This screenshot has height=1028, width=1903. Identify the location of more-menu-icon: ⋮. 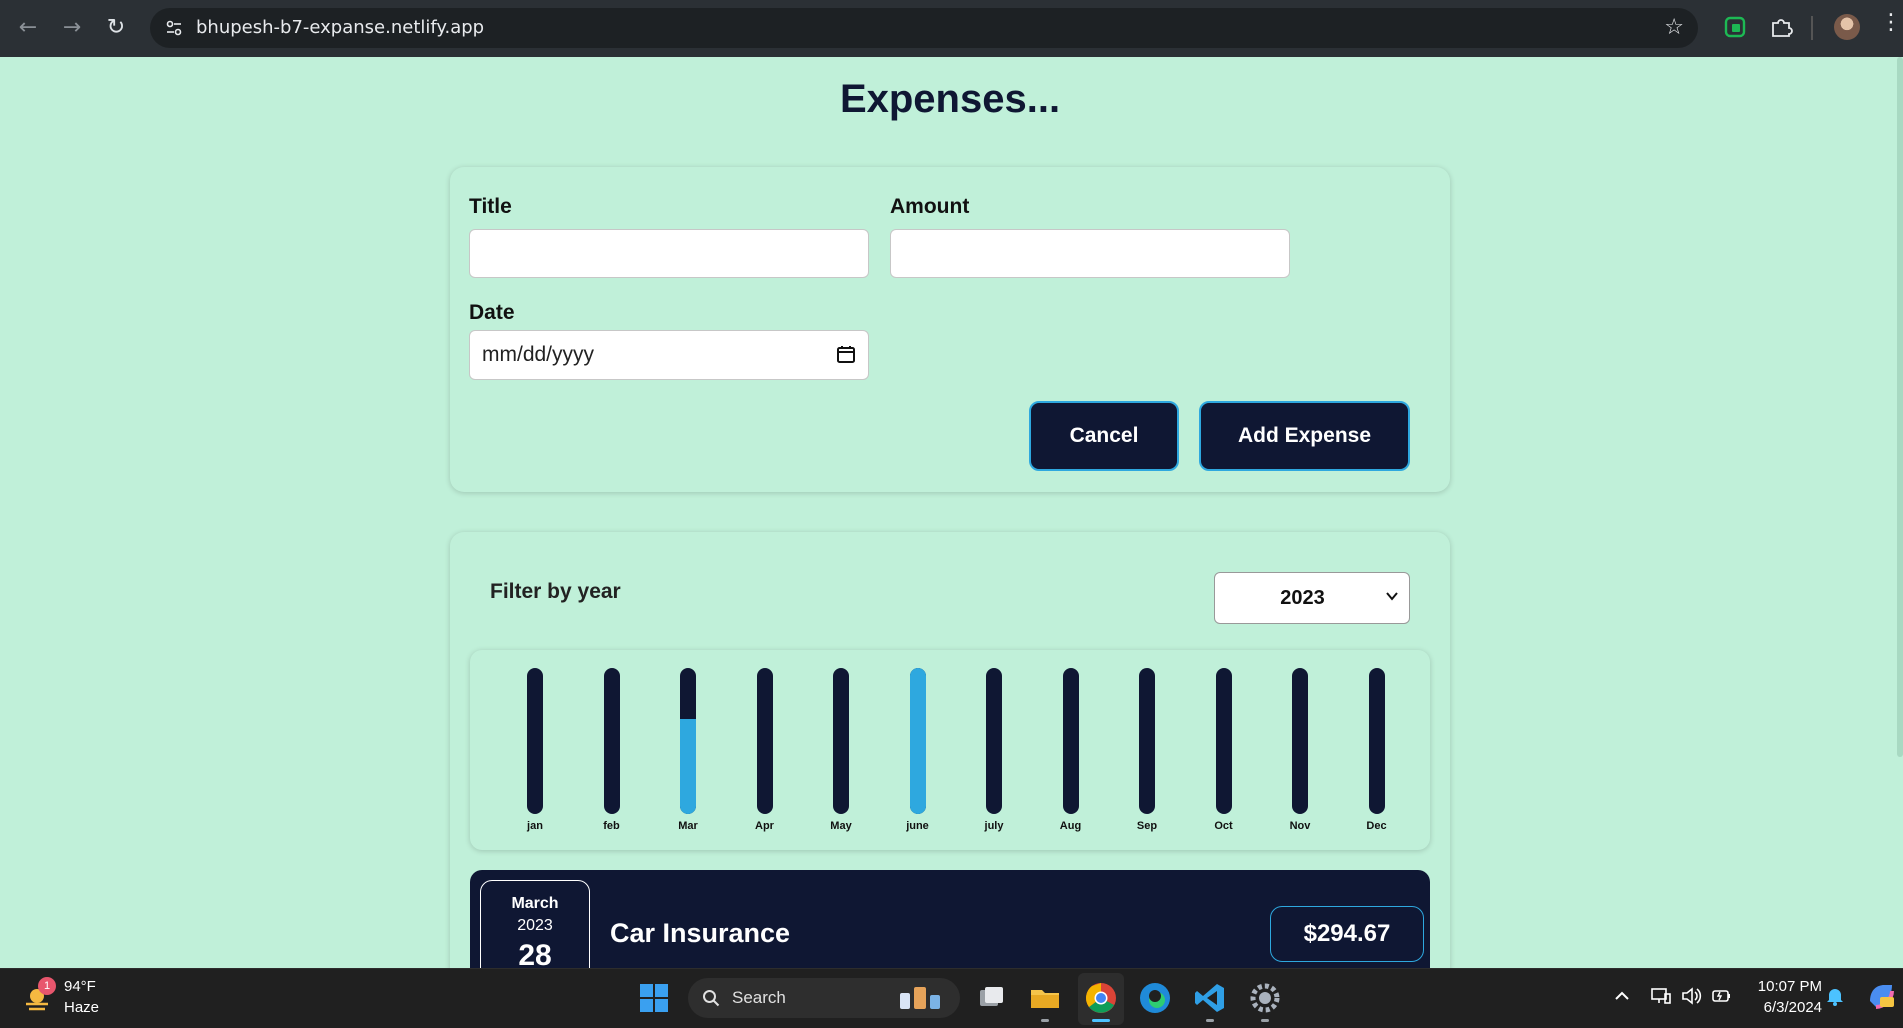
(1891, 22).